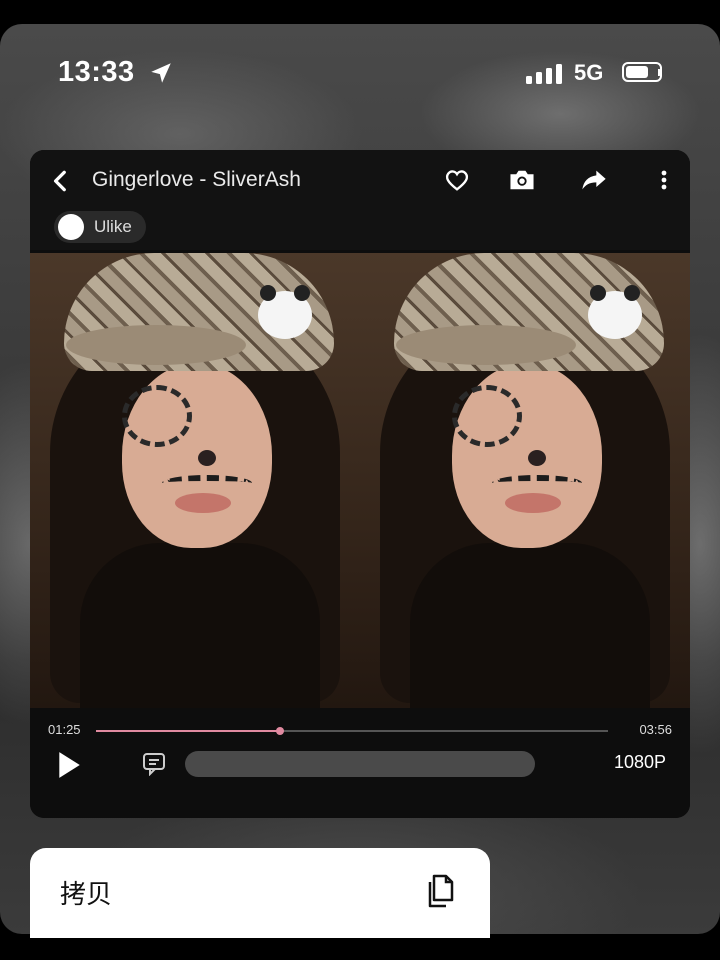  I want to click on copy-icon, so click(441, 890).